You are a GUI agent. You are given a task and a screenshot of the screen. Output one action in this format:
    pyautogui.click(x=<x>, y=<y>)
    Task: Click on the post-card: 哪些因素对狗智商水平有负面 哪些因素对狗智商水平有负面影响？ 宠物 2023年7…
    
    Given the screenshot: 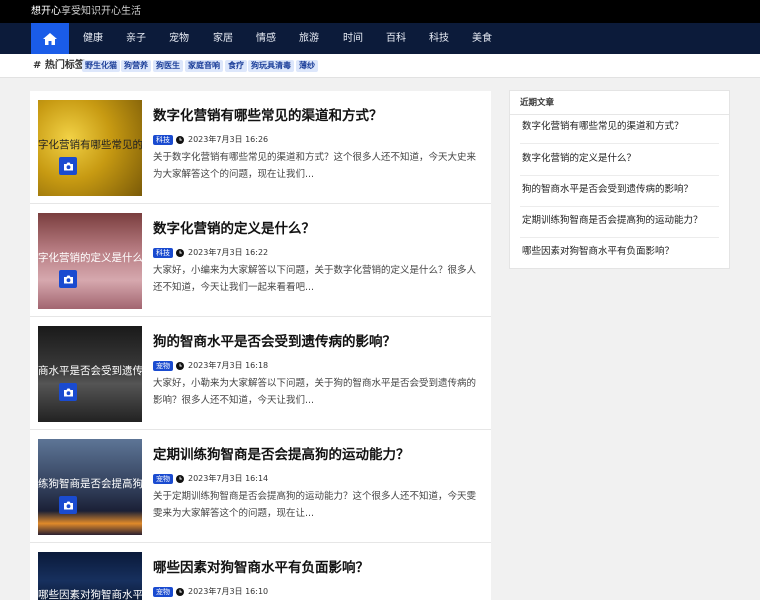 What is the action you would take?
    pyautogui.click(x=260, y=571)
    